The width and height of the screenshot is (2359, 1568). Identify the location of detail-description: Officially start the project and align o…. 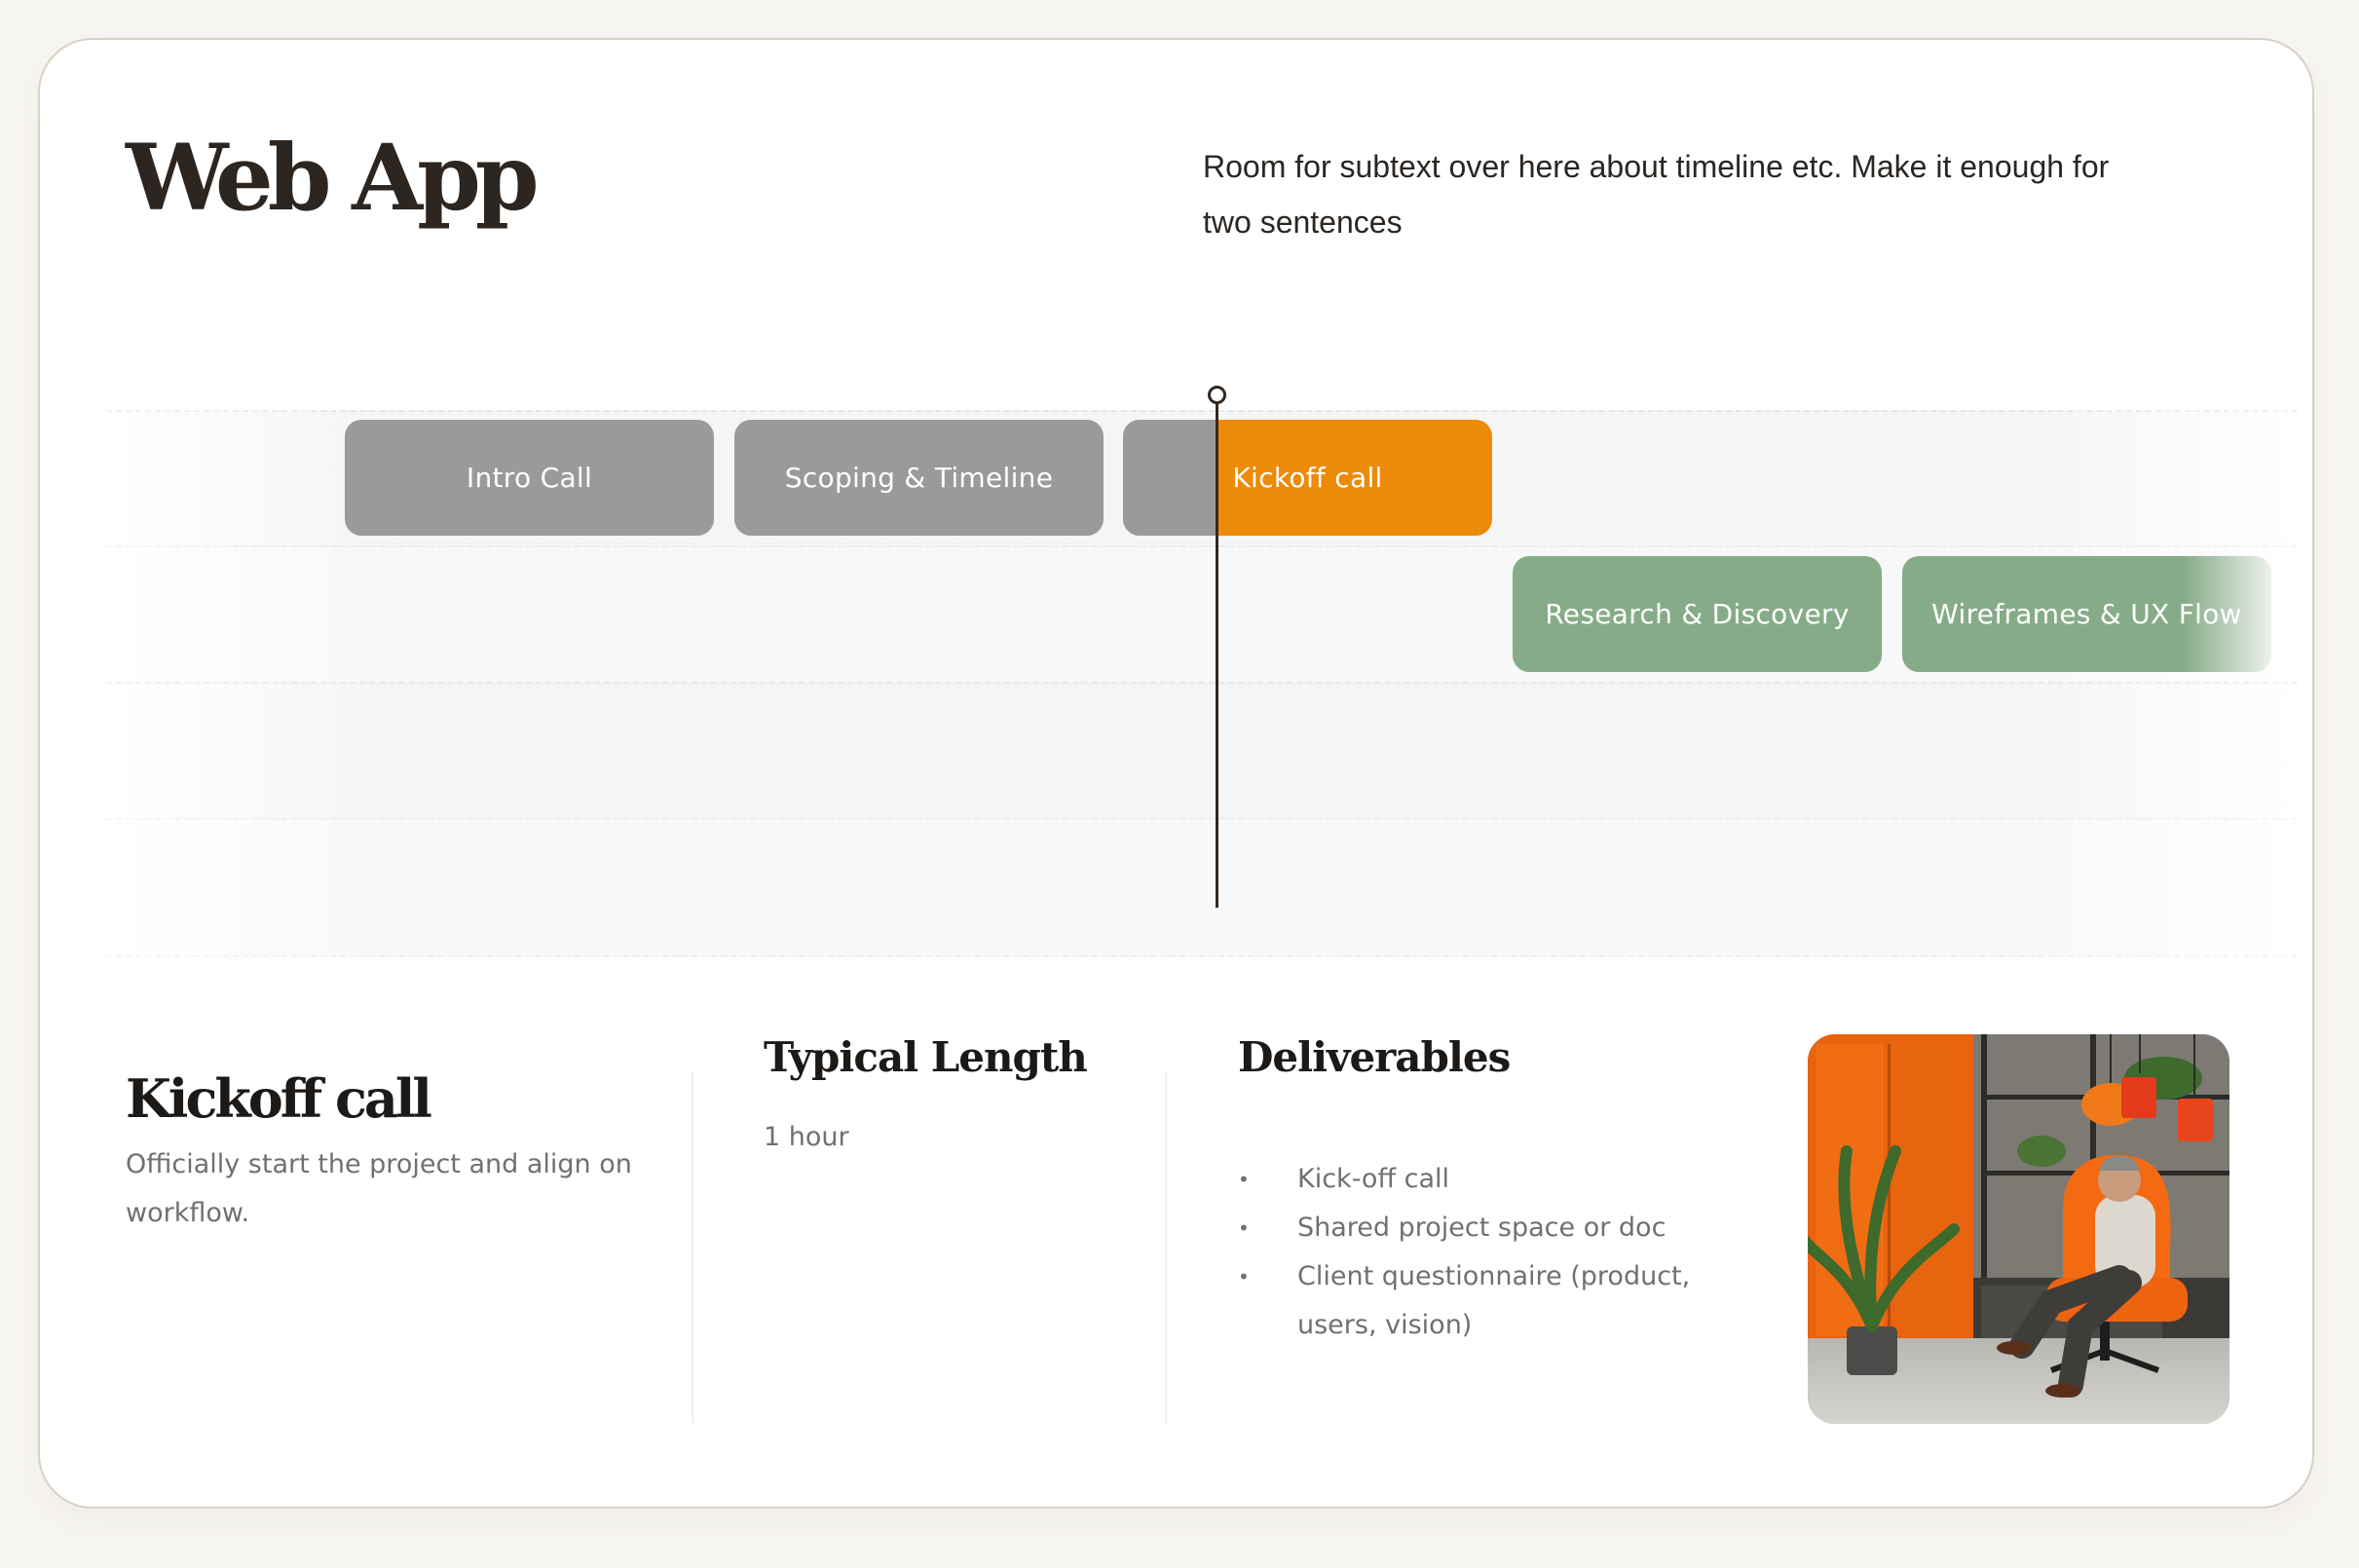
(379, 1188).